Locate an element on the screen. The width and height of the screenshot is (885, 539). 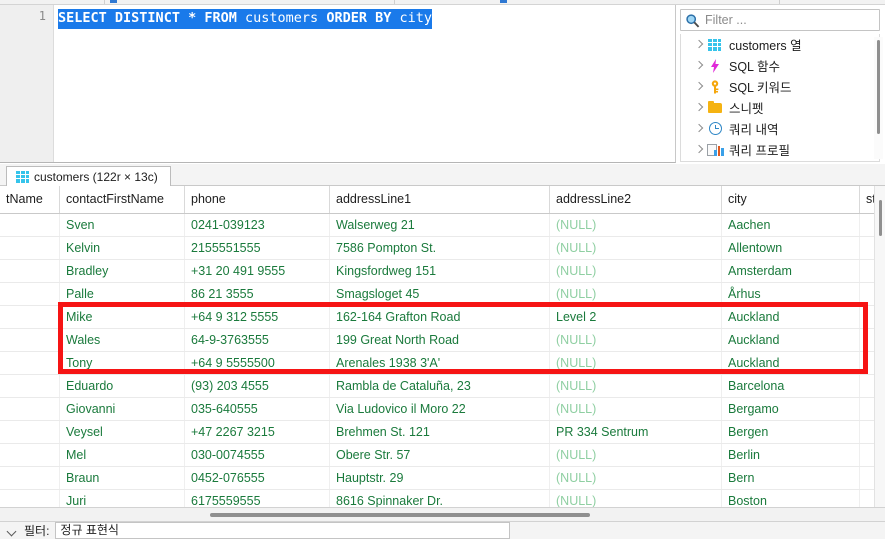
cell-contactFirstName: Kelvin is located at coordinates (122, 248).